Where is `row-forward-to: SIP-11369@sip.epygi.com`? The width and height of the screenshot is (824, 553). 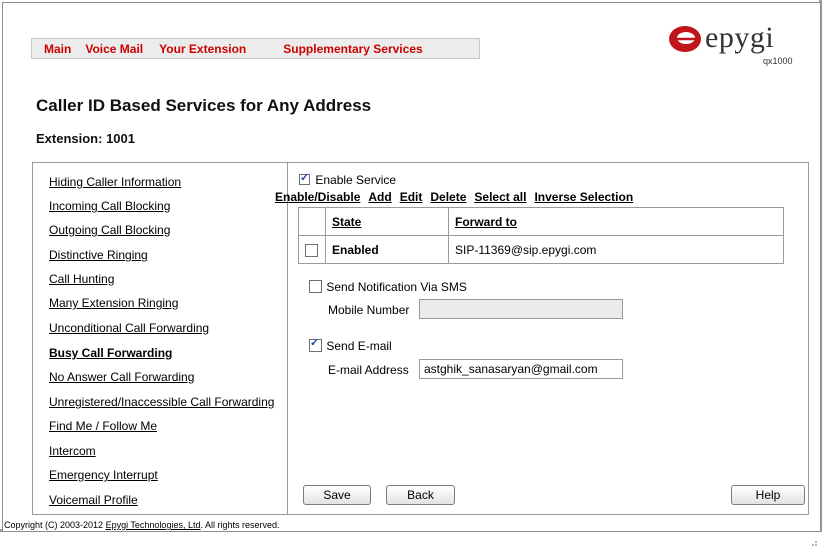
row-forward-to: SIP-11369@sip.epygi.com is located at coordinates (616, 249).